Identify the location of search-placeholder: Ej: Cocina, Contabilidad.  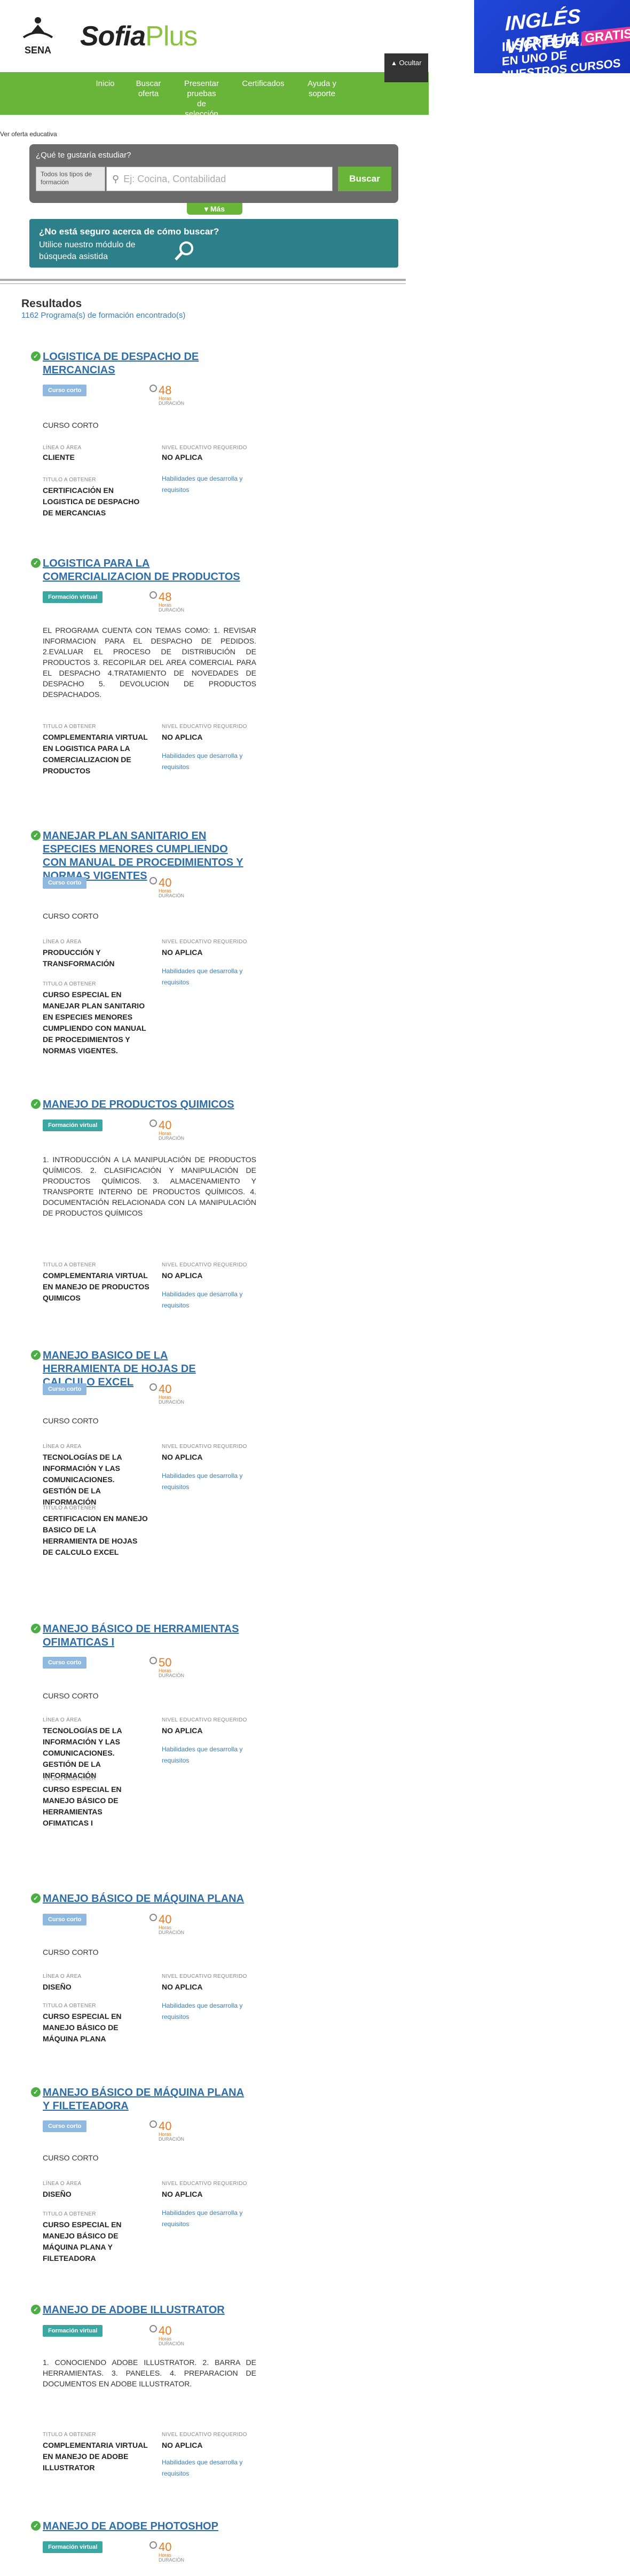
(174, 179).